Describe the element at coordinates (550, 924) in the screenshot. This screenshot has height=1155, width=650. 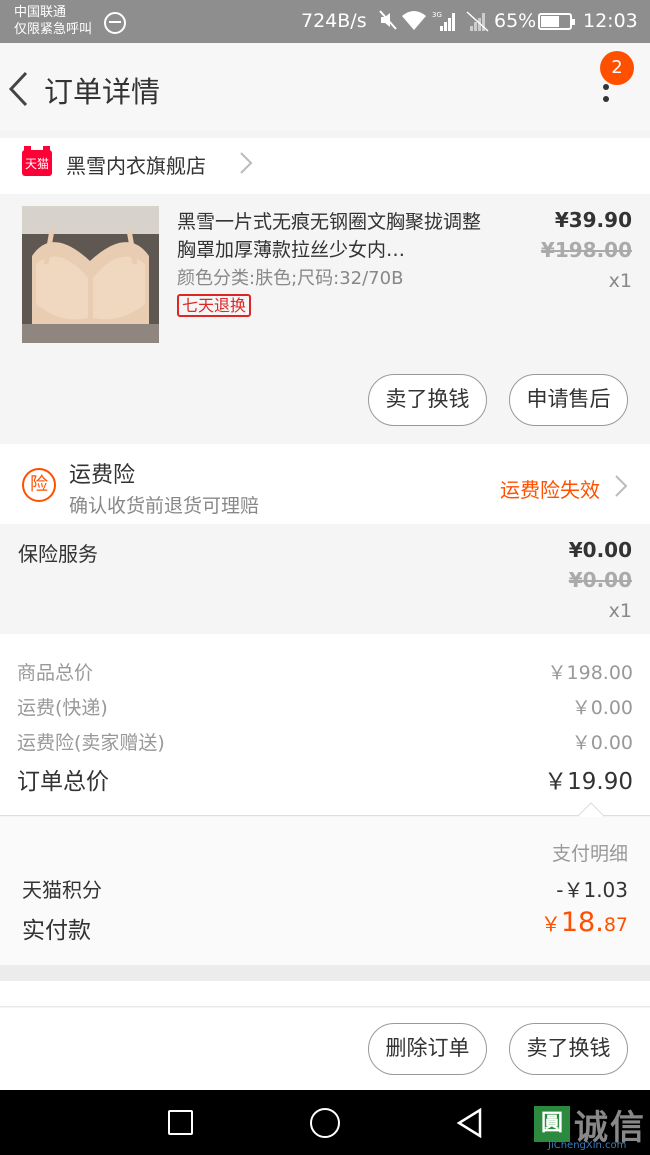
I see `currency-symbol: ￥` at that location.